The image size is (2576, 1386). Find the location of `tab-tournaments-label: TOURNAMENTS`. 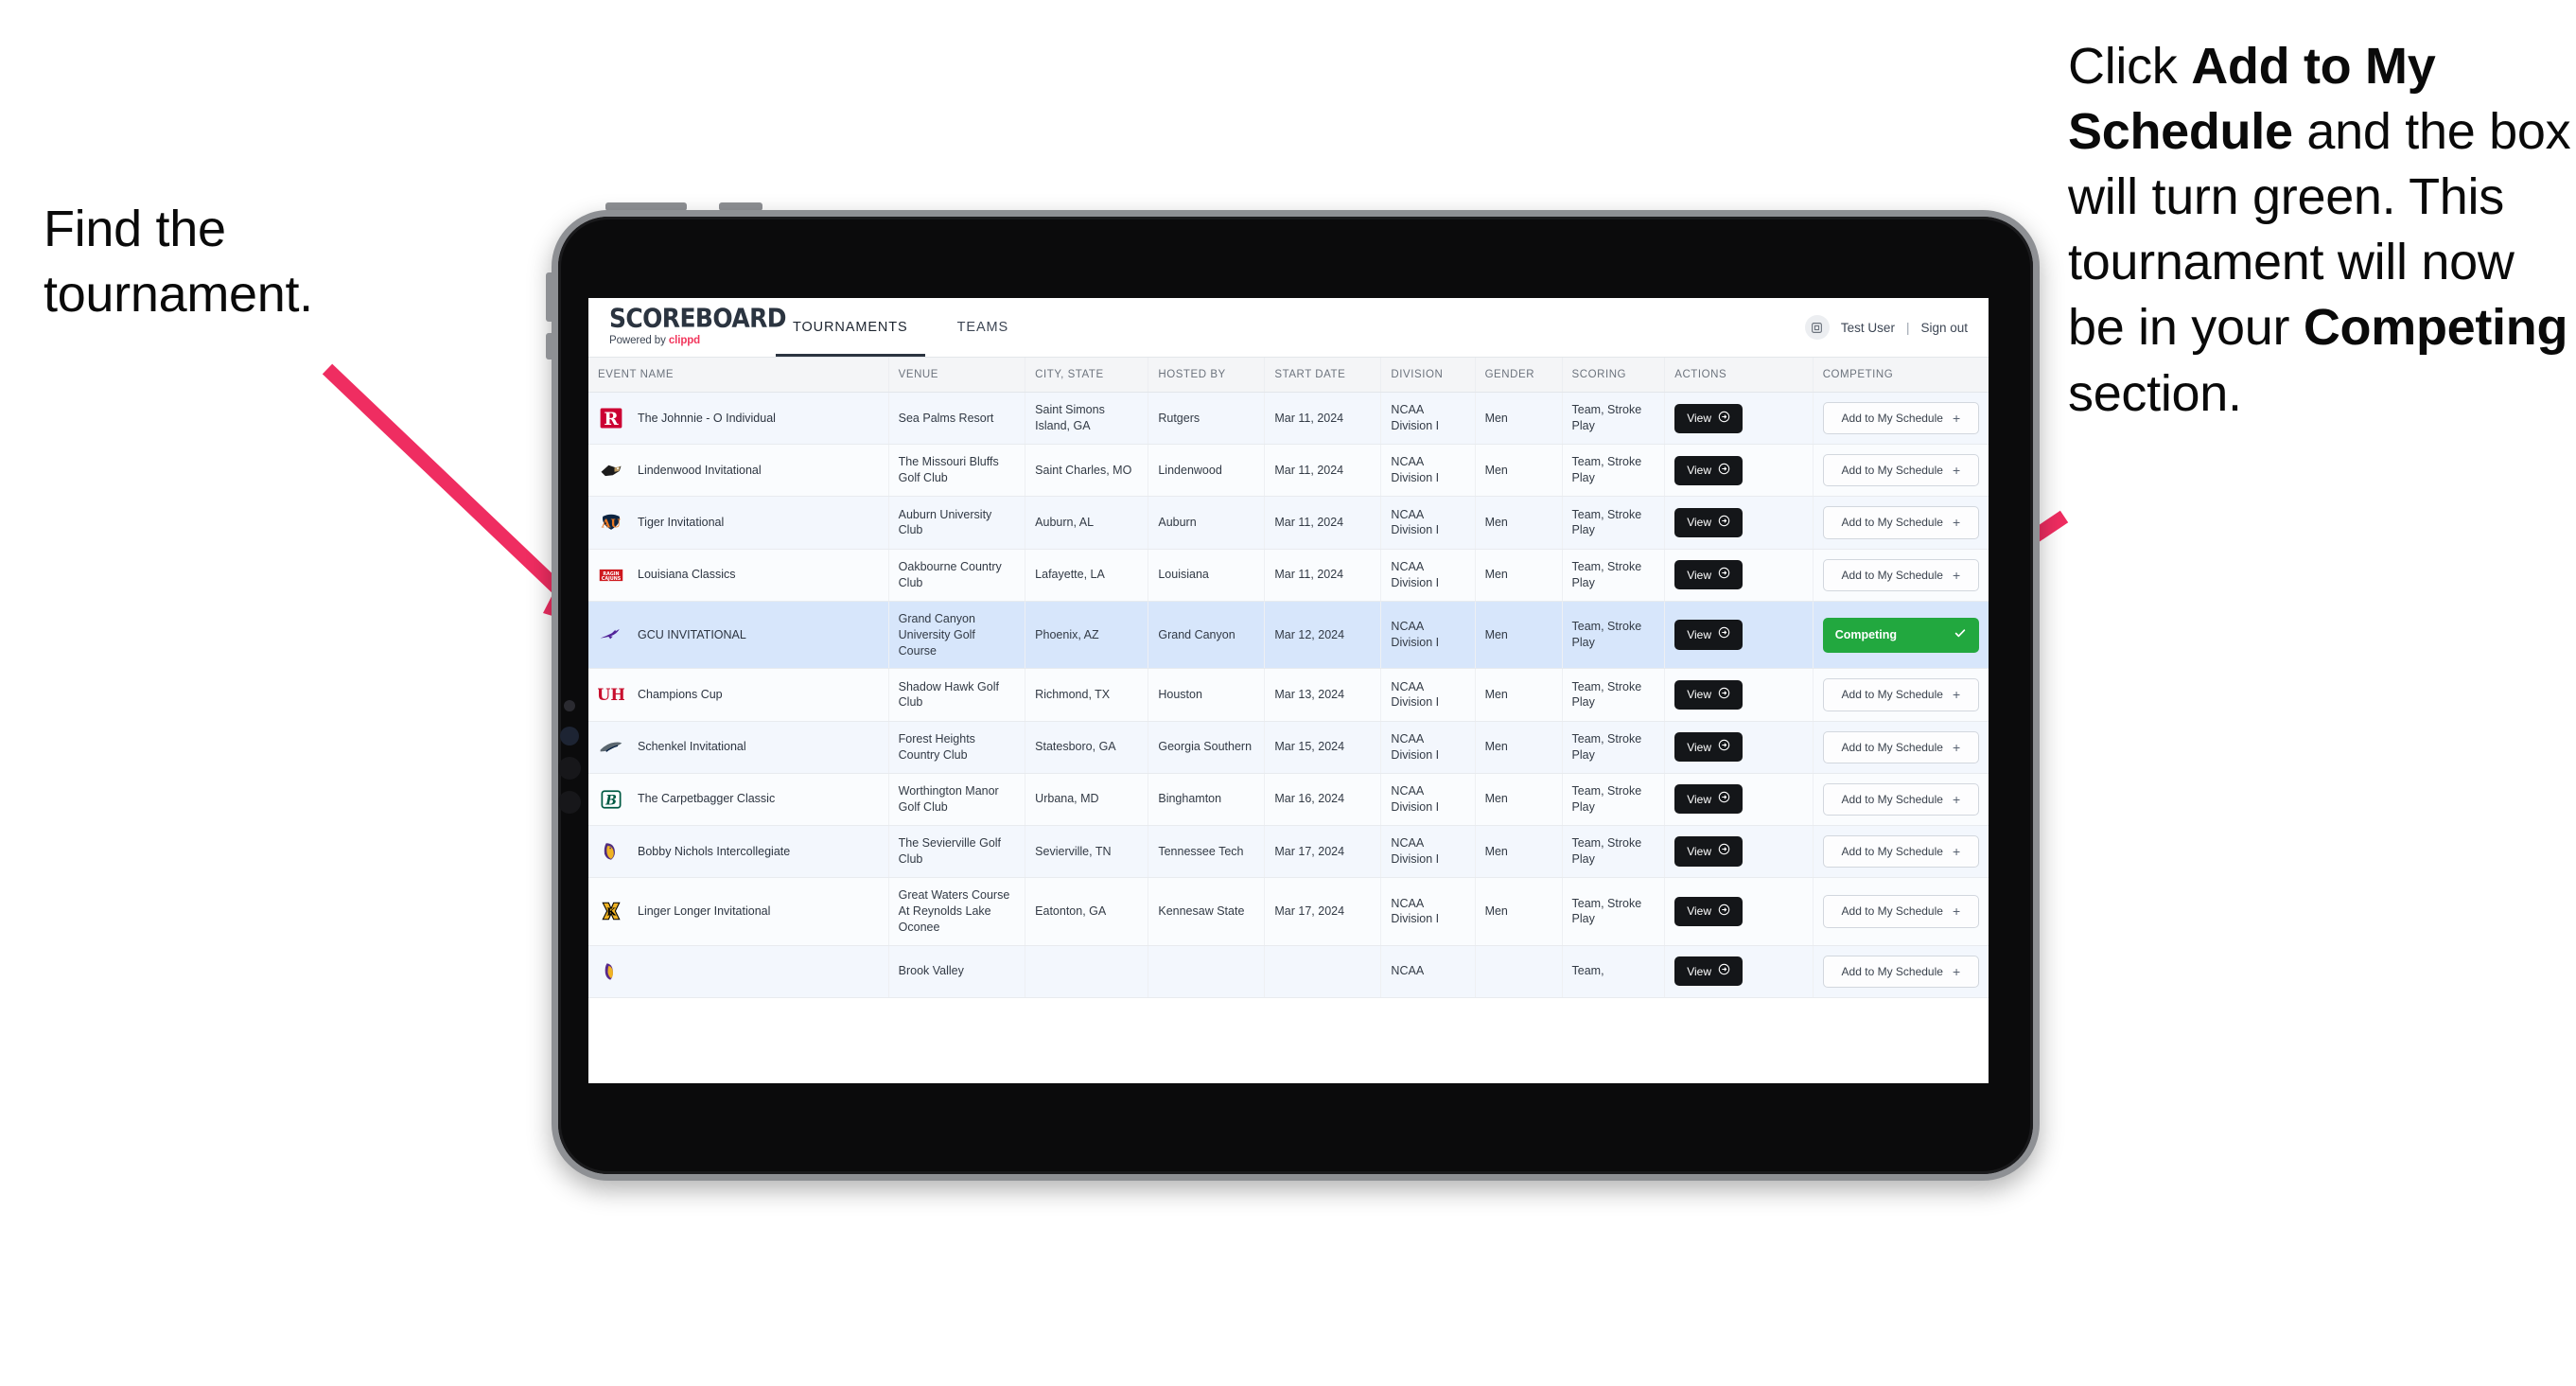

tab-tournaments-label: TOURNAMENTS is located at coordinates (850, 327).